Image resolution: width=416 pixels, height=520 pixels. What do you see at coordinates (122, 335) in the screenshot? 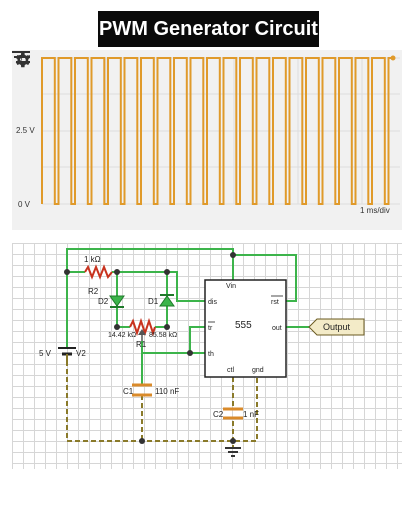
I see `pot-left-value: 14.42 kΩ` at bounding box center [122, 335].